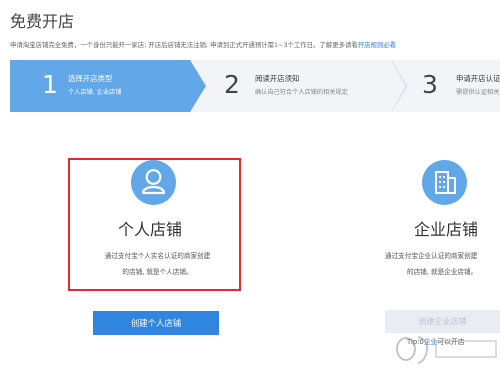 The height and width of the screenshot is (375, 500). I want to click on rules-link: 开店规则必看, so click(377, 45).